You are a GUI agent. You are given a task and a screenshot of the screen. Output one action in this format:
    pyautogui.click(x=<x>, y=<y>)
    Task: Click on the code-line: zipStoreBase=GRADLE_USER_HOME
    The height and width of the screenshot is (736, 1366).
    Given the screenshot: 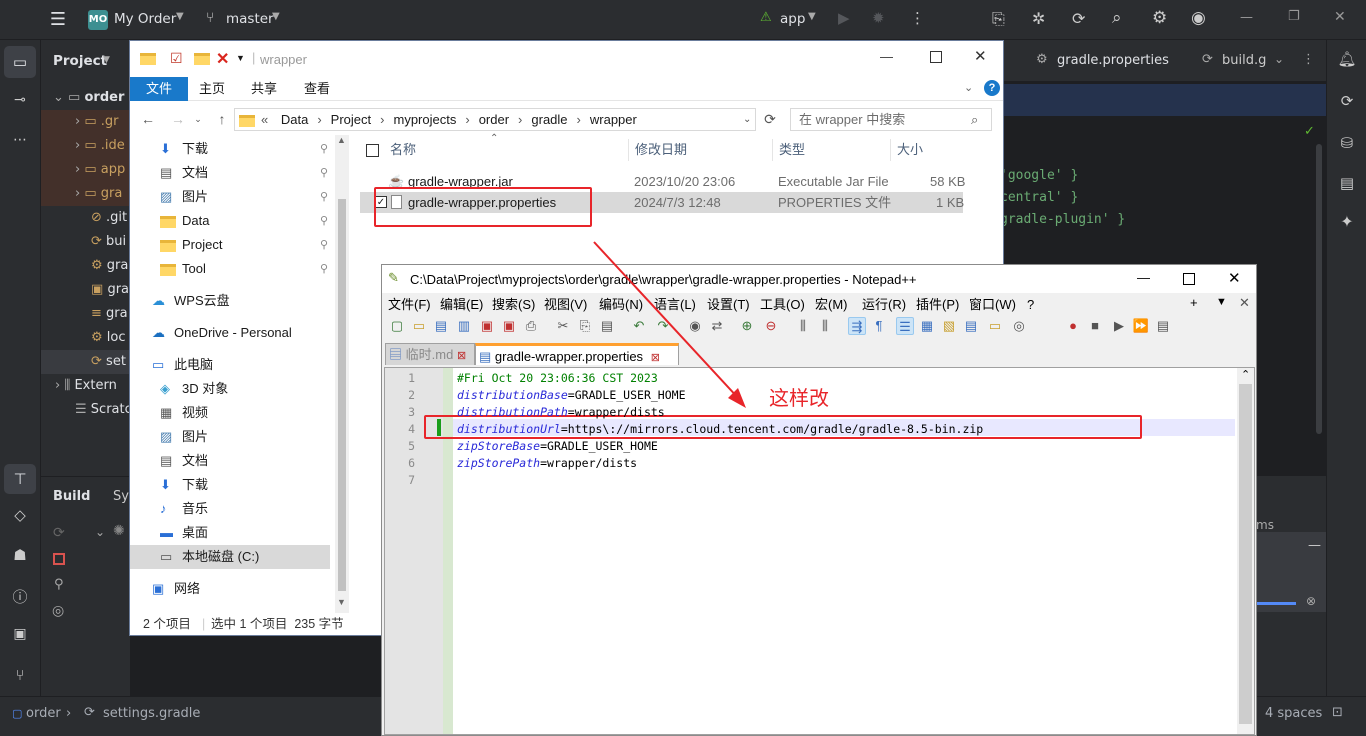 What is the action you would take?
    pyautogui.click(x=557, y=446)
    